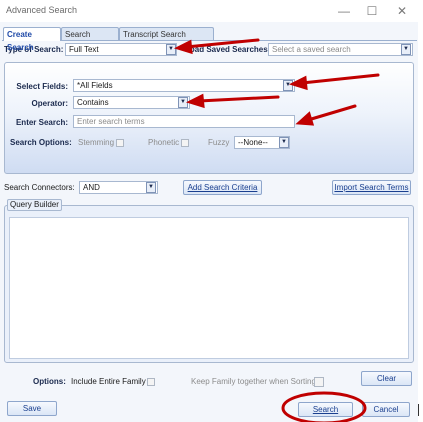  I want to click on tab-transcript-search-history: Transcript Search History, so click(166, 39).